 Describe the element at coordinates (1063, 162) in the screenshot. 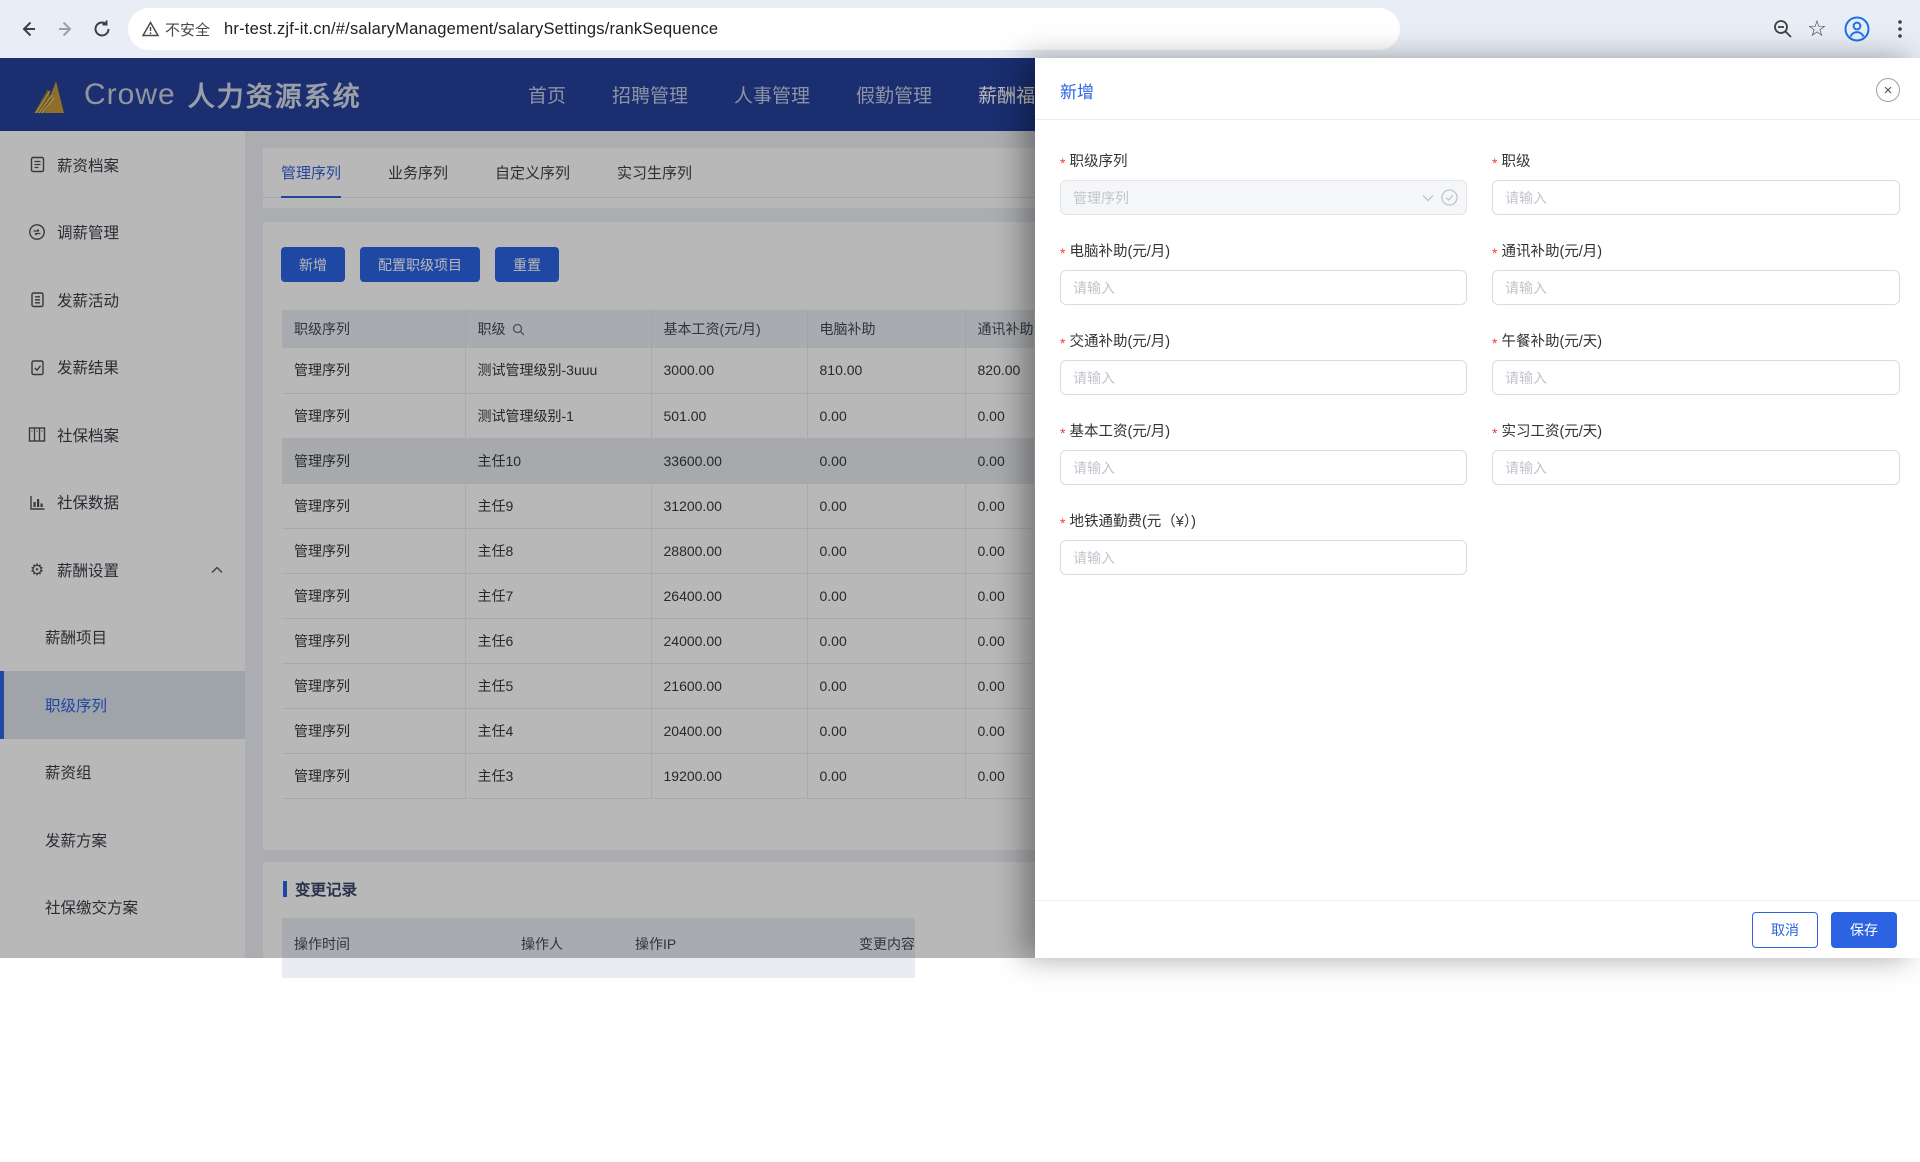

I see `required-asterisk: *` at that location.